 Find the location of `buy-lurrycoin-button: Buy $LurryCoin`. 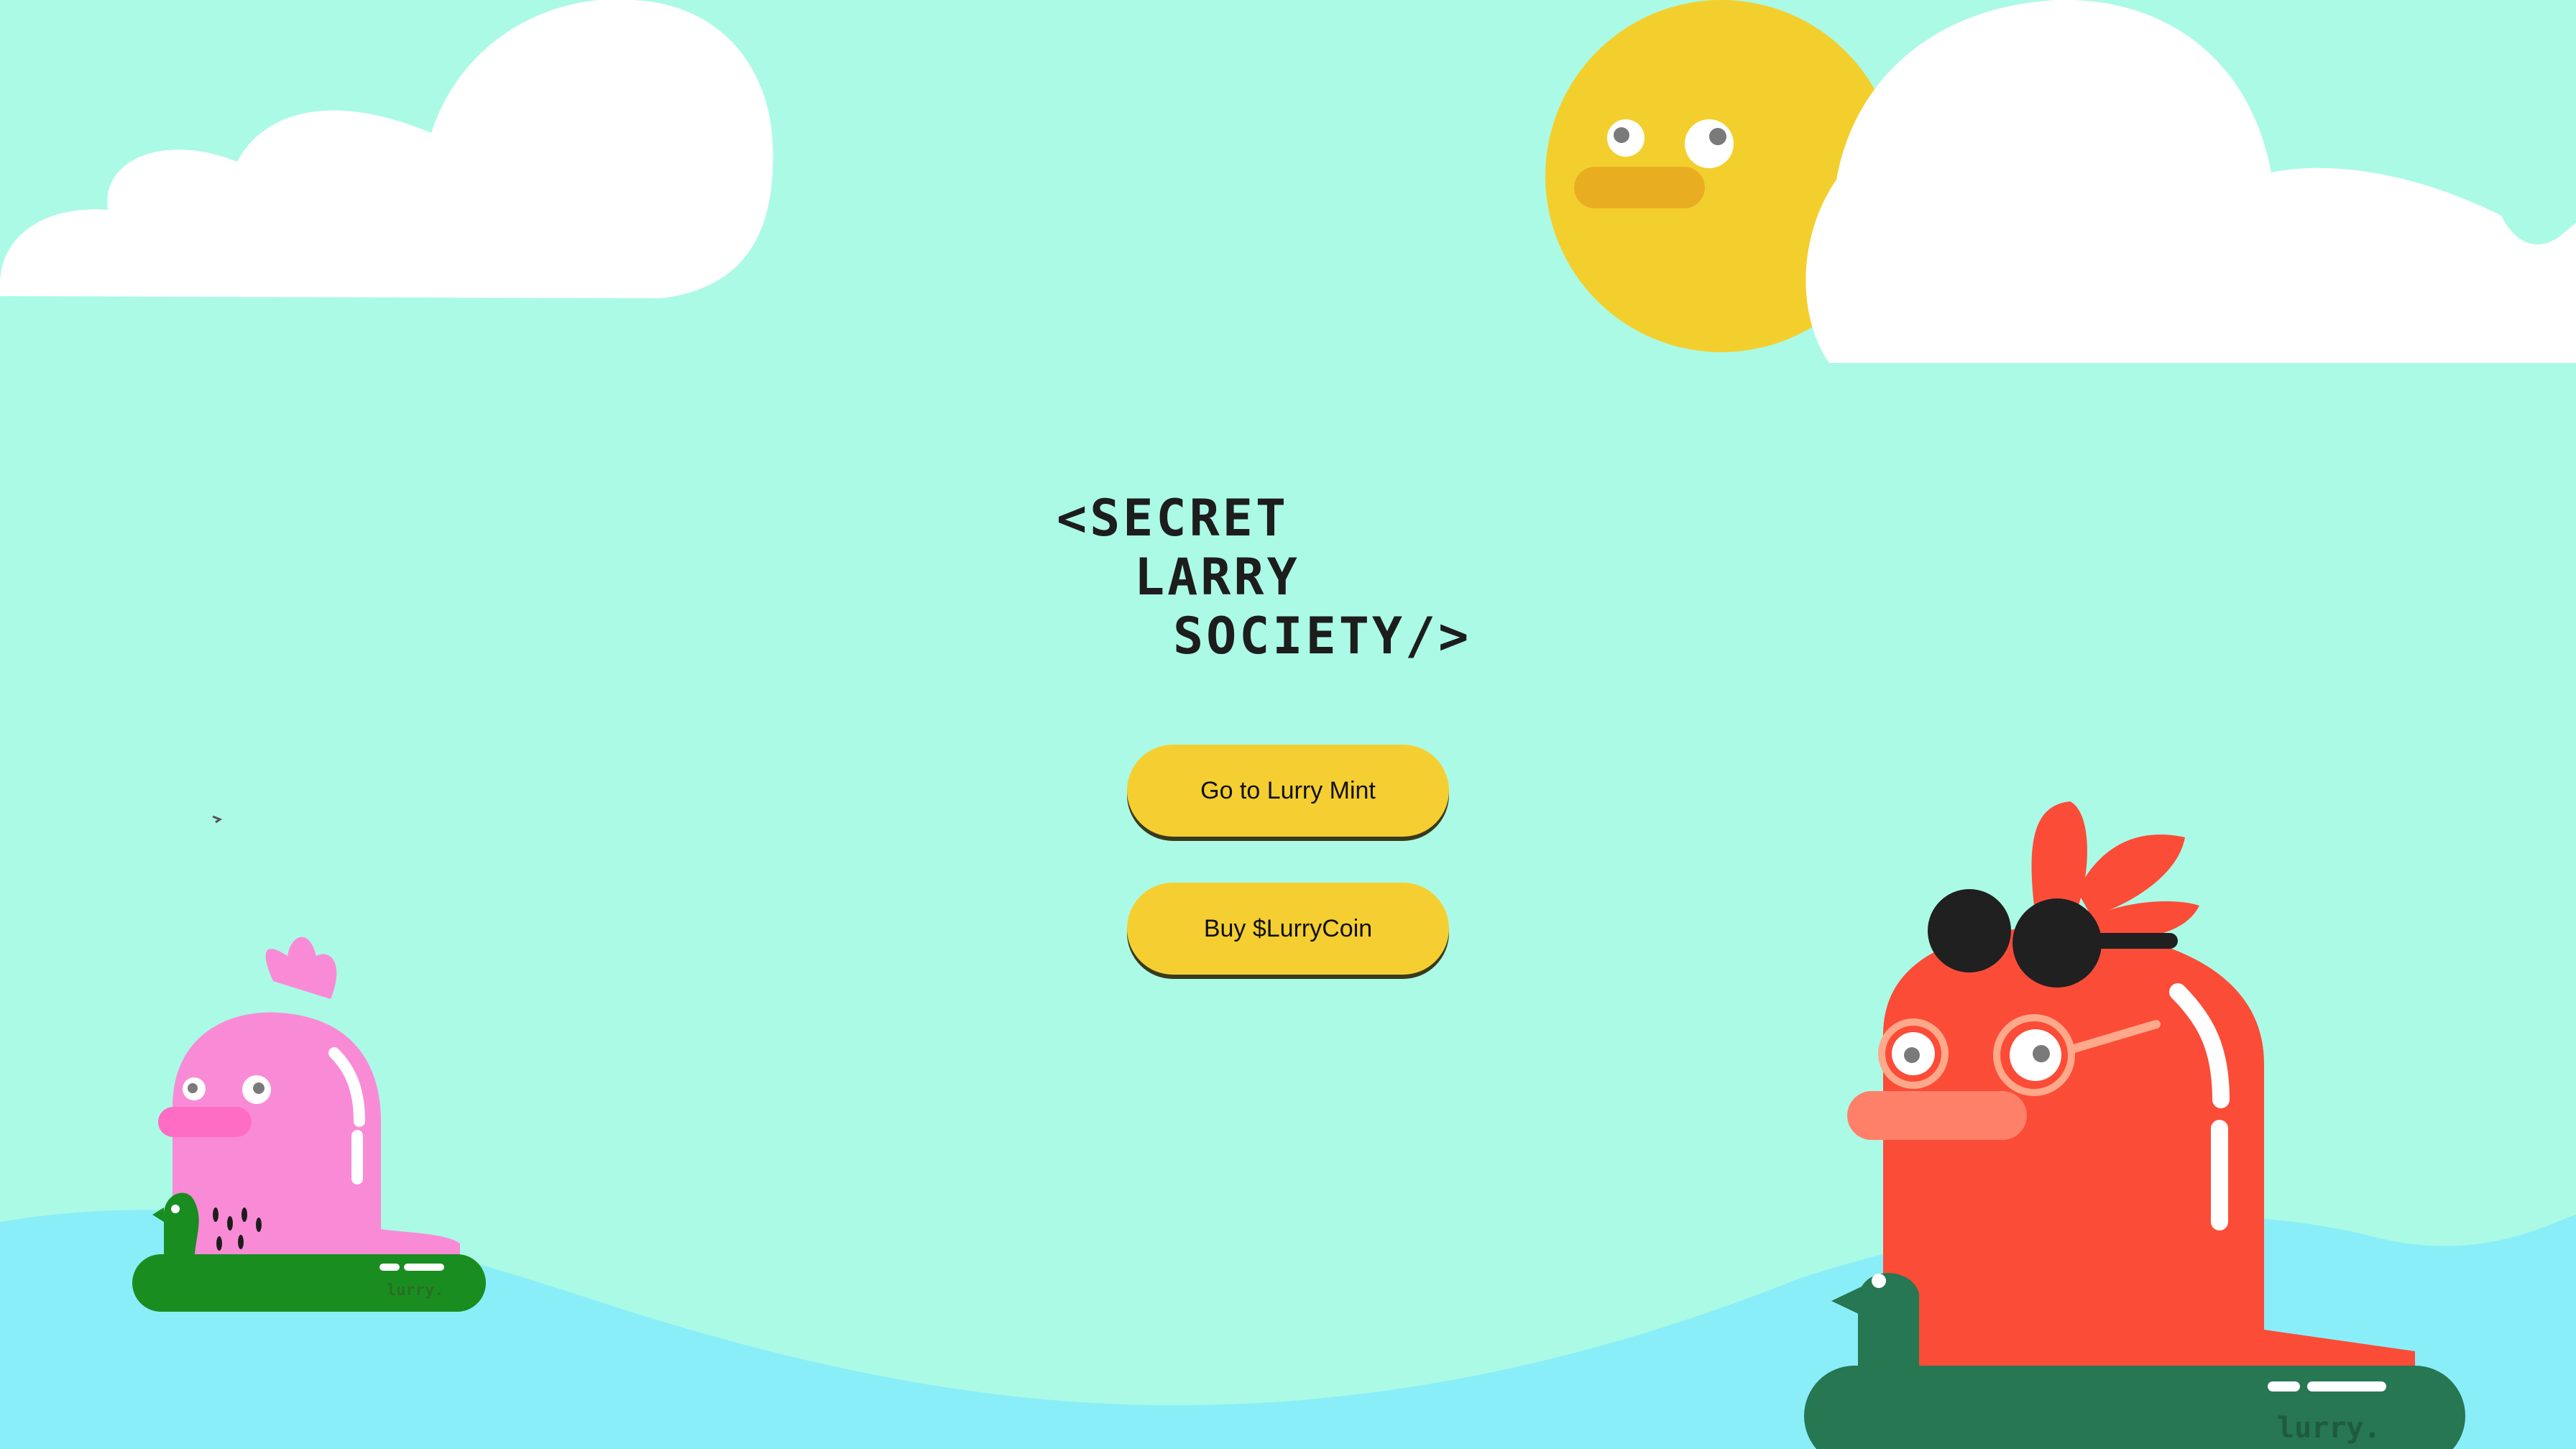

buy-lurrycoin-button: Buy $LurryCoin is located at coordinates (1288, 929).